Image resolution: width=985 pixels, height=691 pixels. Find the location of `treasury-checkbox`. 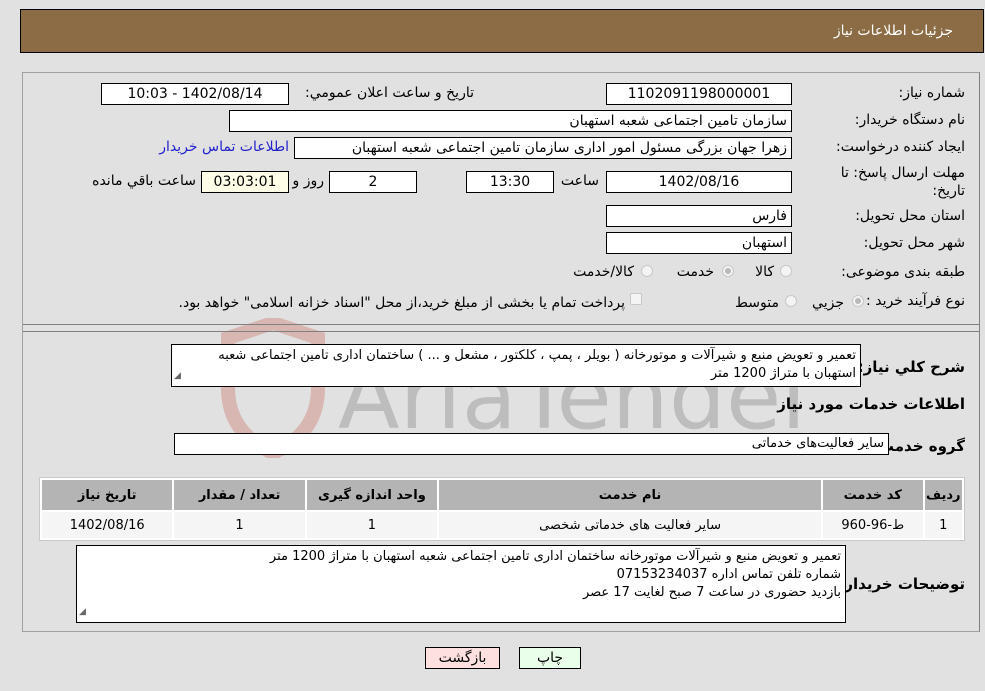

treasury-checkbox is located at coordinates (636, 299).